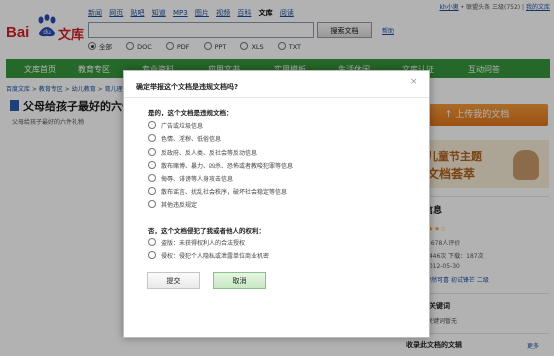 The height and width of the screenshot is (356, 554). What do you see at coordinates (217, 191) in the screenshot?
I see `option-rumor: 散布谣言、扰乱社会秩序，破坏社会稳定等信息` at bounding box center [217, 191].